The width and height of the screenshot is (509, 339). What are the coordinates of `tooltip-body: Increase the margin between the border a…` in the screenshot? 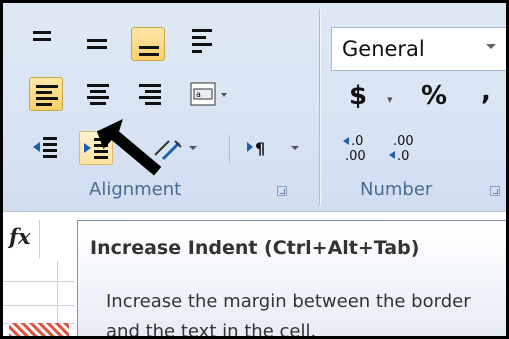 It's located at (288, 315).